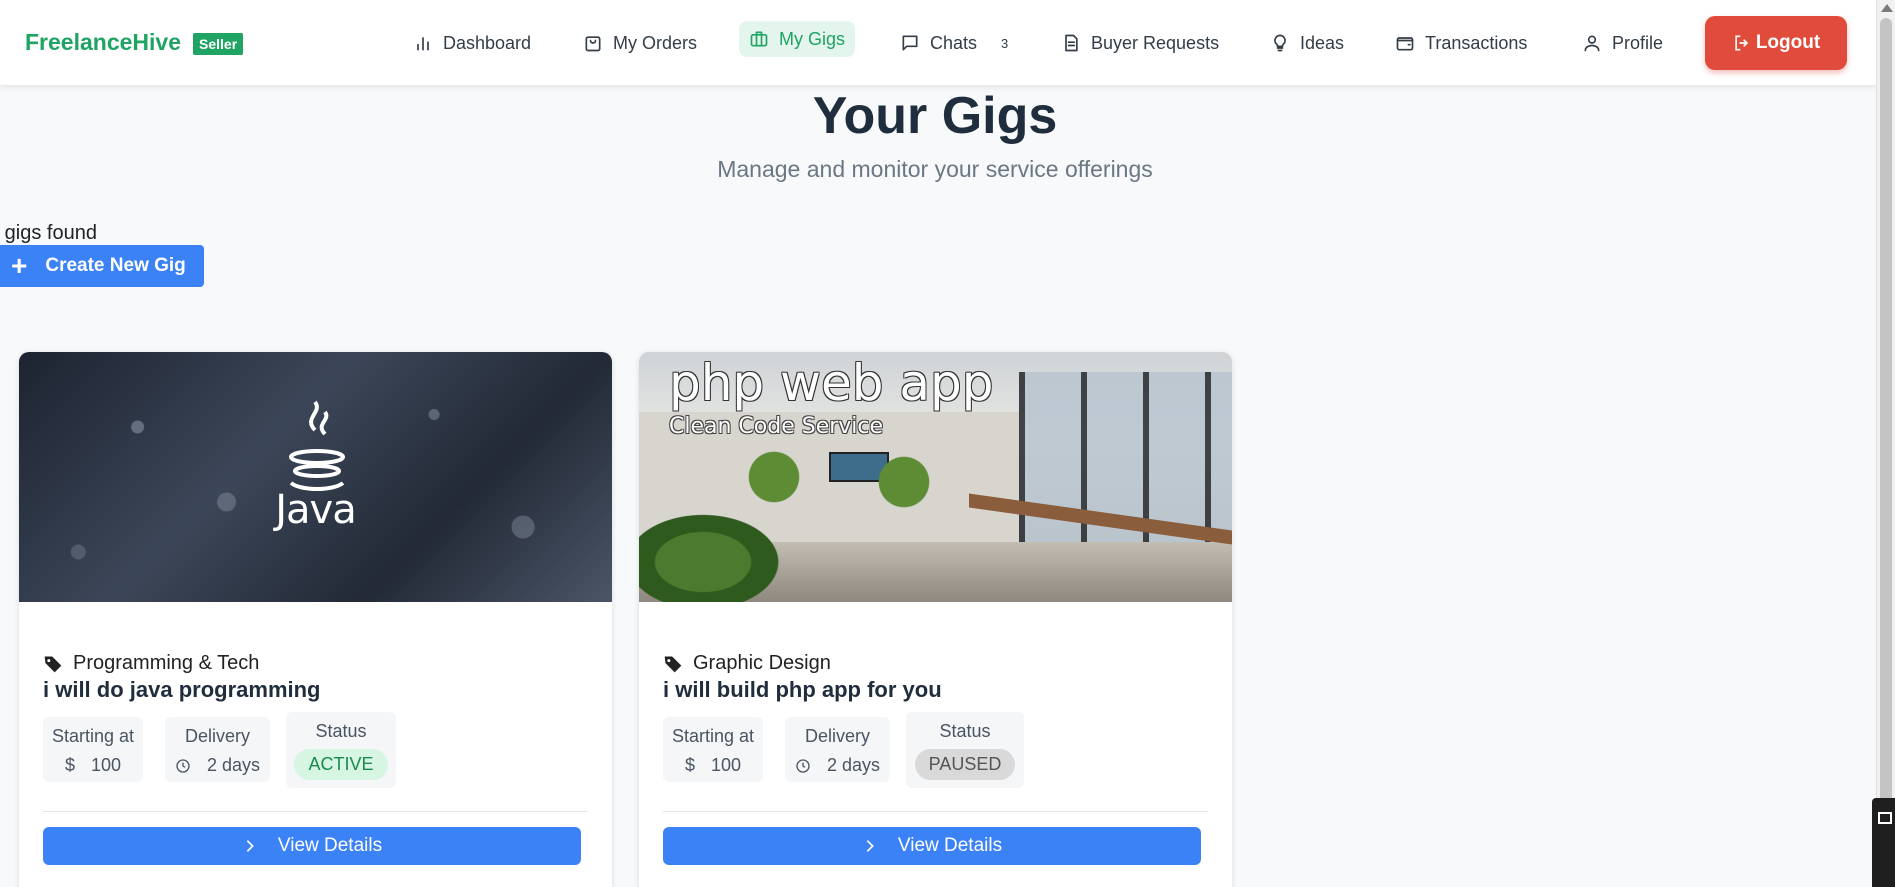 This screenshot has width=1895, height=887. I want to click on nav-item-buyer-requests: Buyer Requests, so click(1140, 43).